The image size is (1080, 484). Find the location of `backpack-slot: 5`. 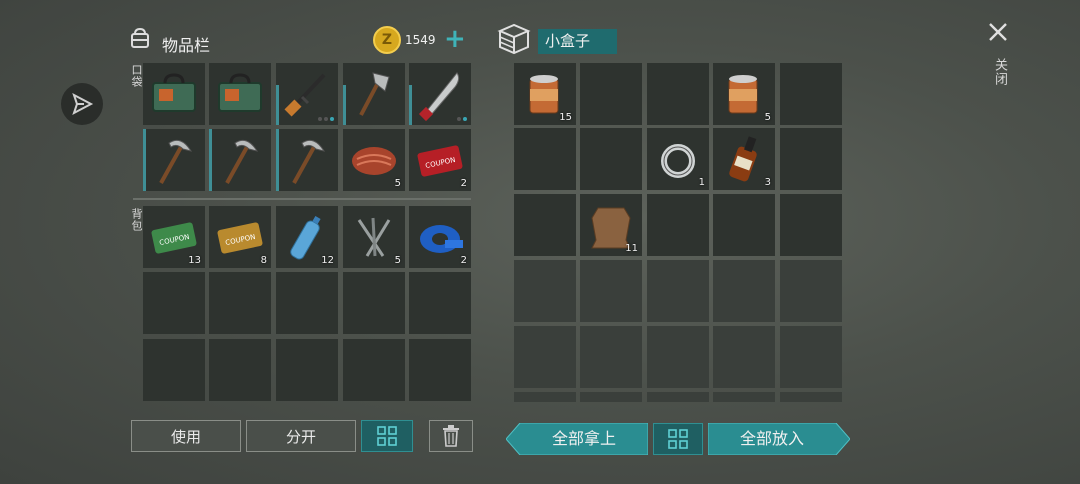

backpack-slot: 5 is located at coordinates (374, 237).